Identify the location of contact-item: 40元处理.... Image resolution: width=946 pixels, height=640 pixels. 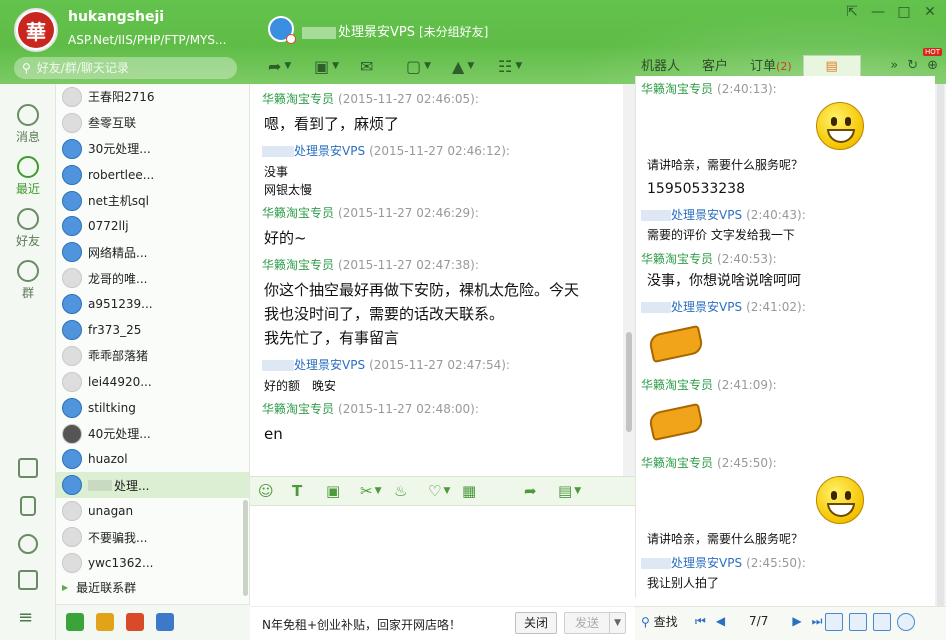
(152, 434).